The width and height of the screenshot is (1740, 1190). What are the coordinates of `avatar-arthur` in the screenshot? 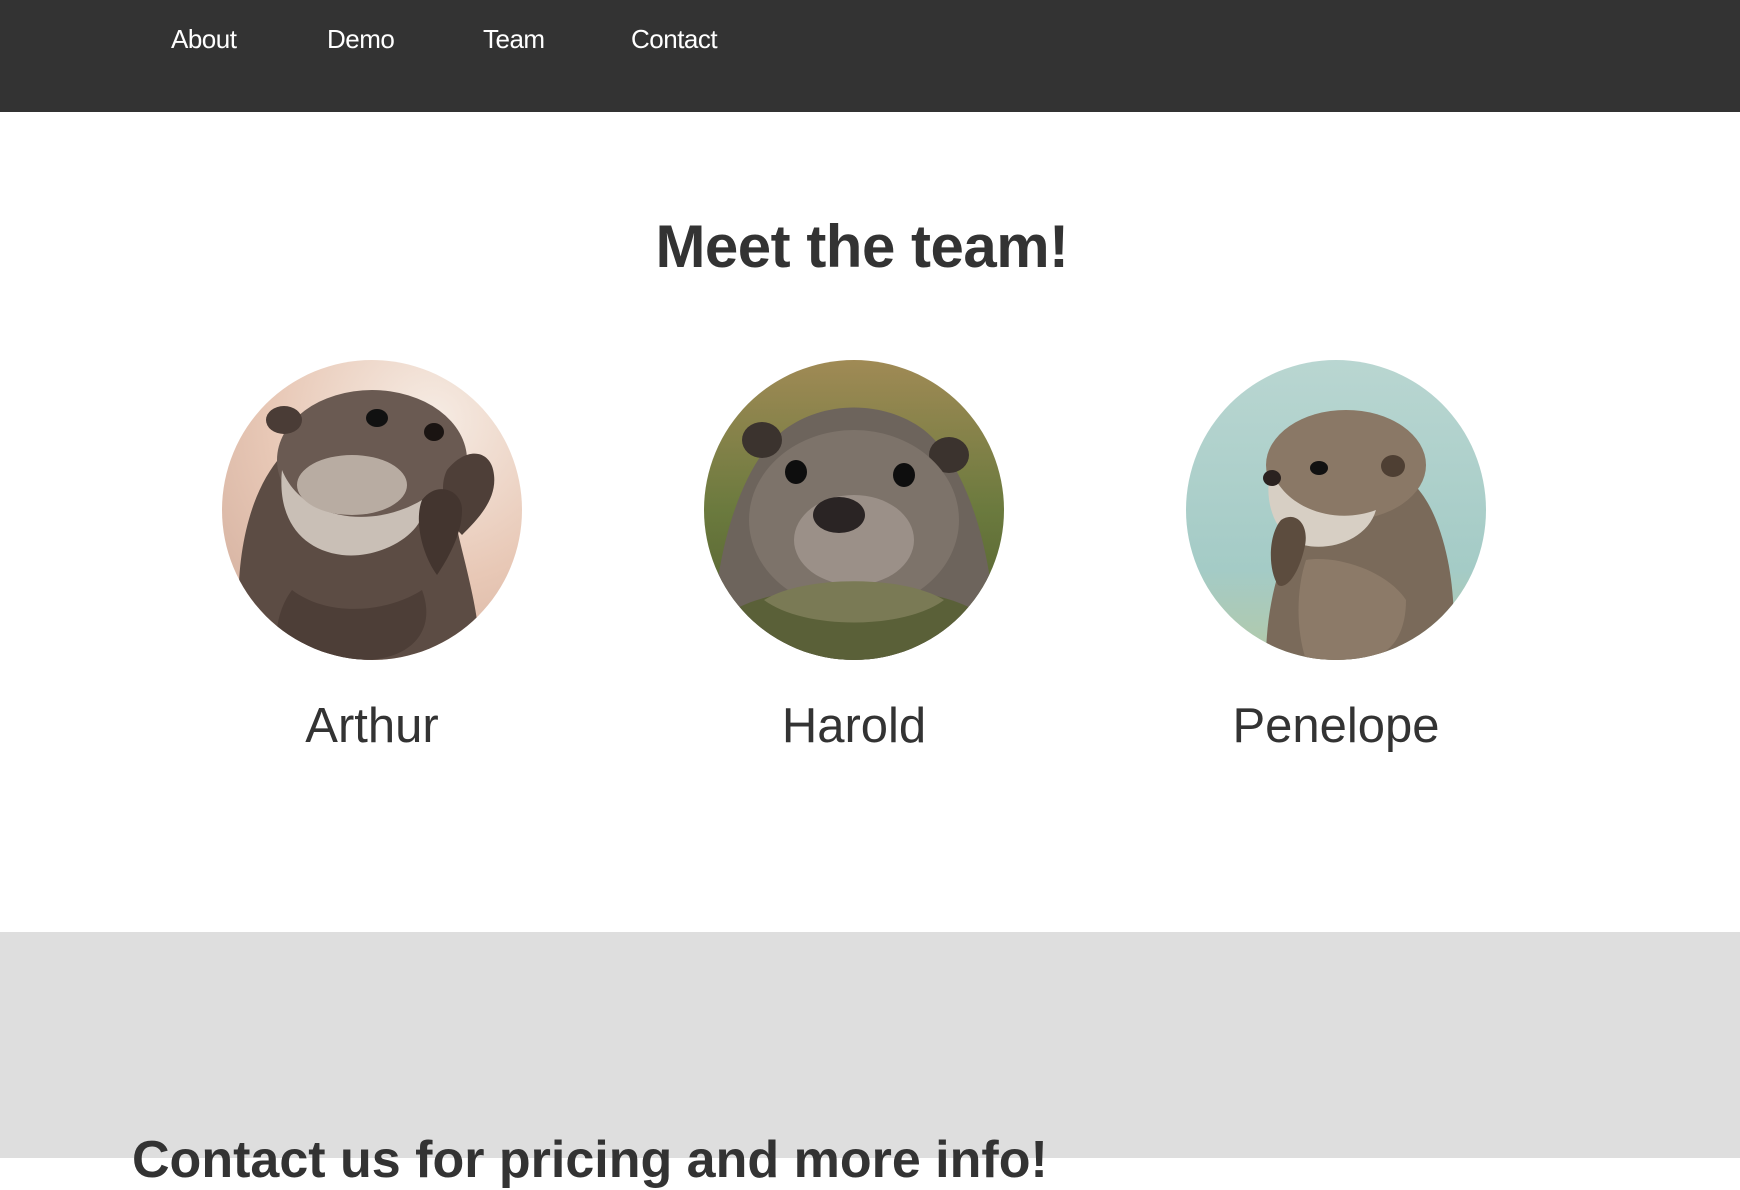 It's located at (372, 510).